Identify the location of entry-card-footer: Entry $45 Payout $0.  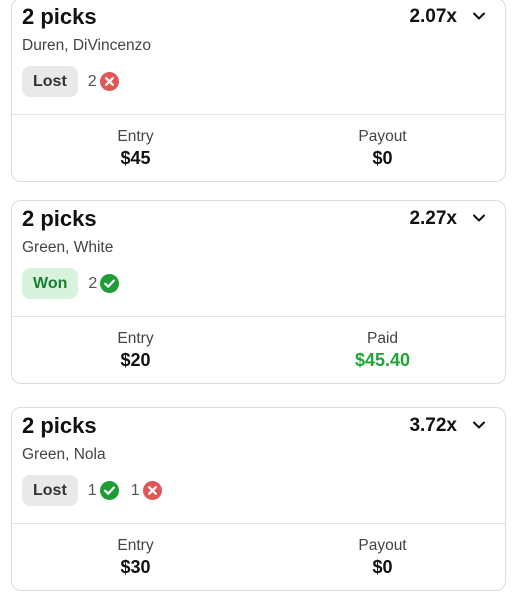
(258, 148).